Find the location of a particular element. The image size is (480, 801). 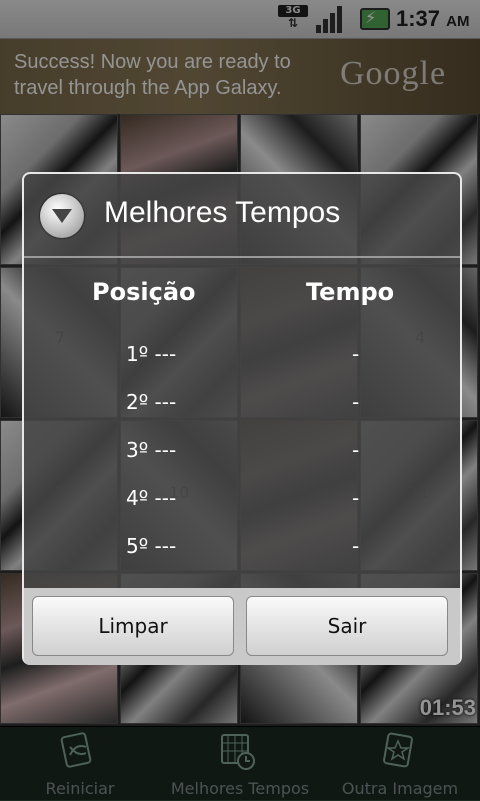

dialog-button-bar: Limpar Sair is located at coordinates (242, 626).